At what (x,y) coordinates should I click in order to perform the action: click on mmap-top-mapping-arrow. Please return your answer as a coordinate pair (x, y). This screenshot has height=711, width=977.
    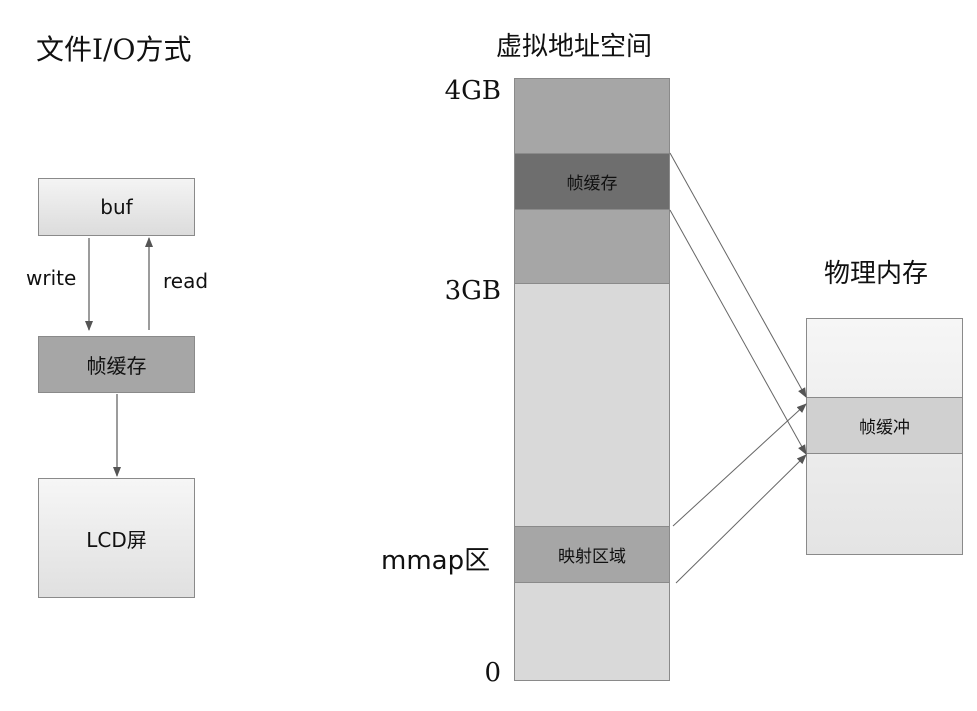
    Looking at the image, I should click on (739, 465).